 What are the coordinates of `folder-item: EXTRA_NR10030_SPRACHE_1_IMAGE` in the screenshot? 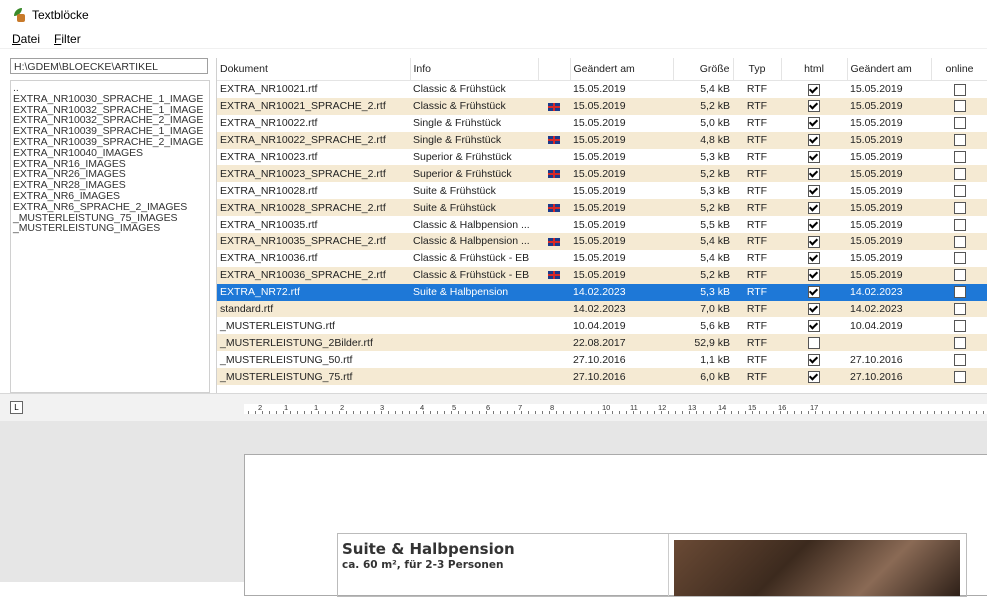 It's located at (111, 99).